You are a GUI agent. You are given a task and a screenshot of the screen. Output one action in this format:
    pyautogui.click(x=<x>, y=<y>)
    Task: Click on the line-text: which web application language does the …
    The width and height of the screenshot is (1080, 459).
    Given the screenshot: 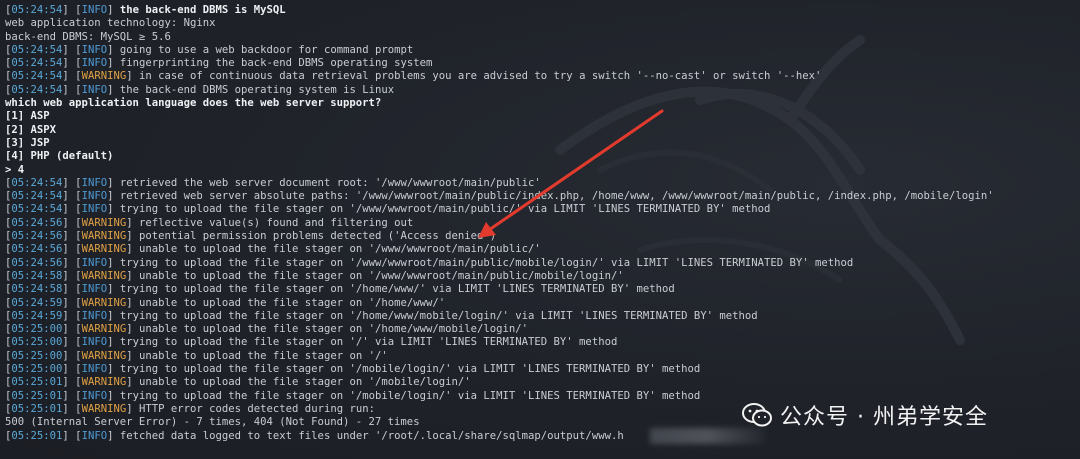 What is the action you would take?
    pyautogui.click(x=193, y=103)
    